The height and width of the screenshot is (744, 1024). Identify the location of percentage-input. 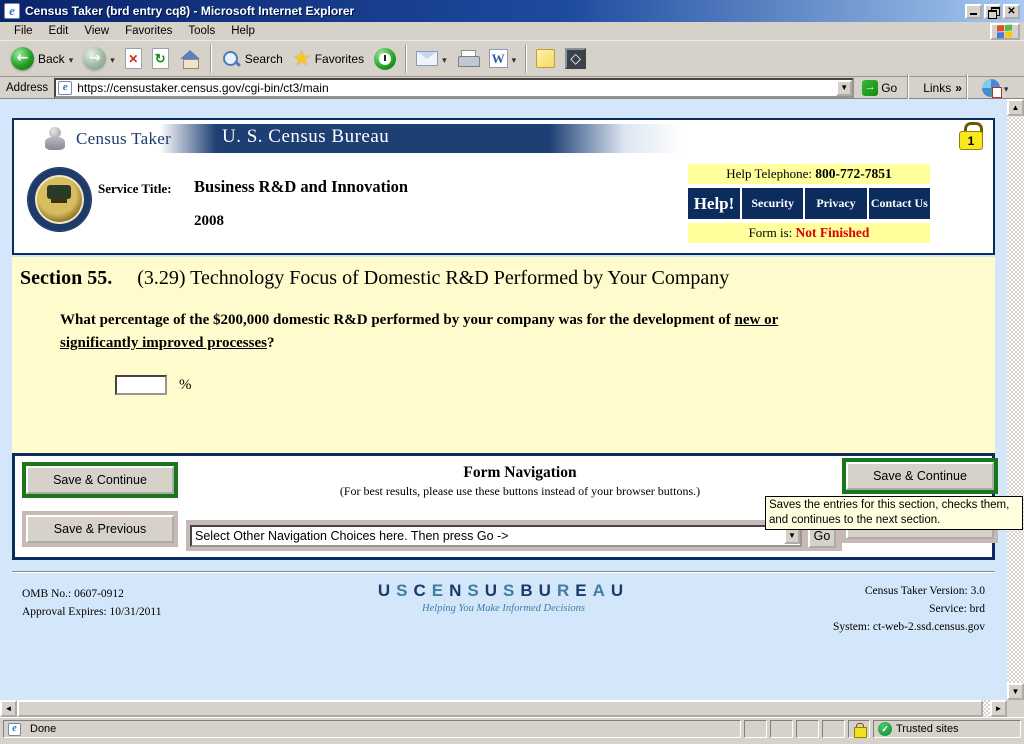
(141, 385).